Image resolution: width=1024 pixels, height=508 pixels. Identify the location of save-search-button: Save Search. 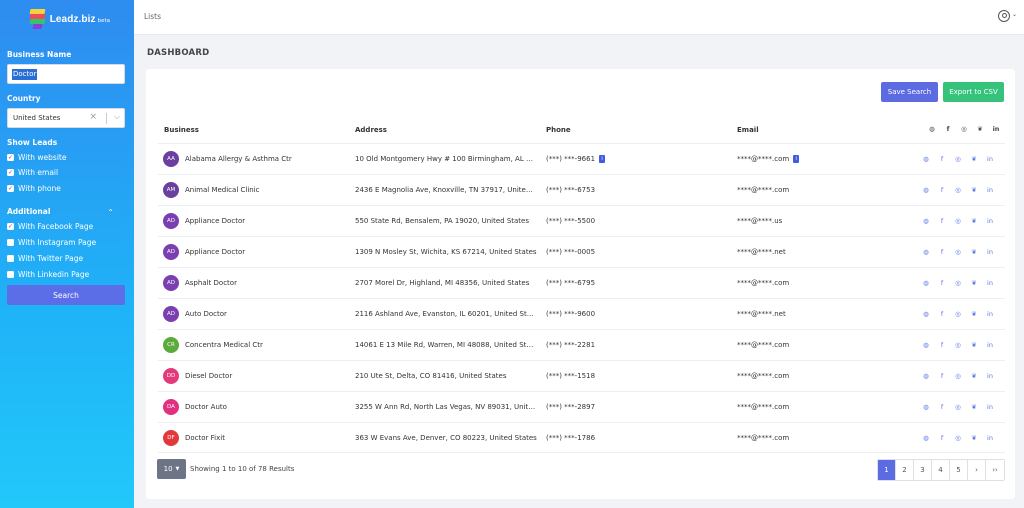
(909, 92).